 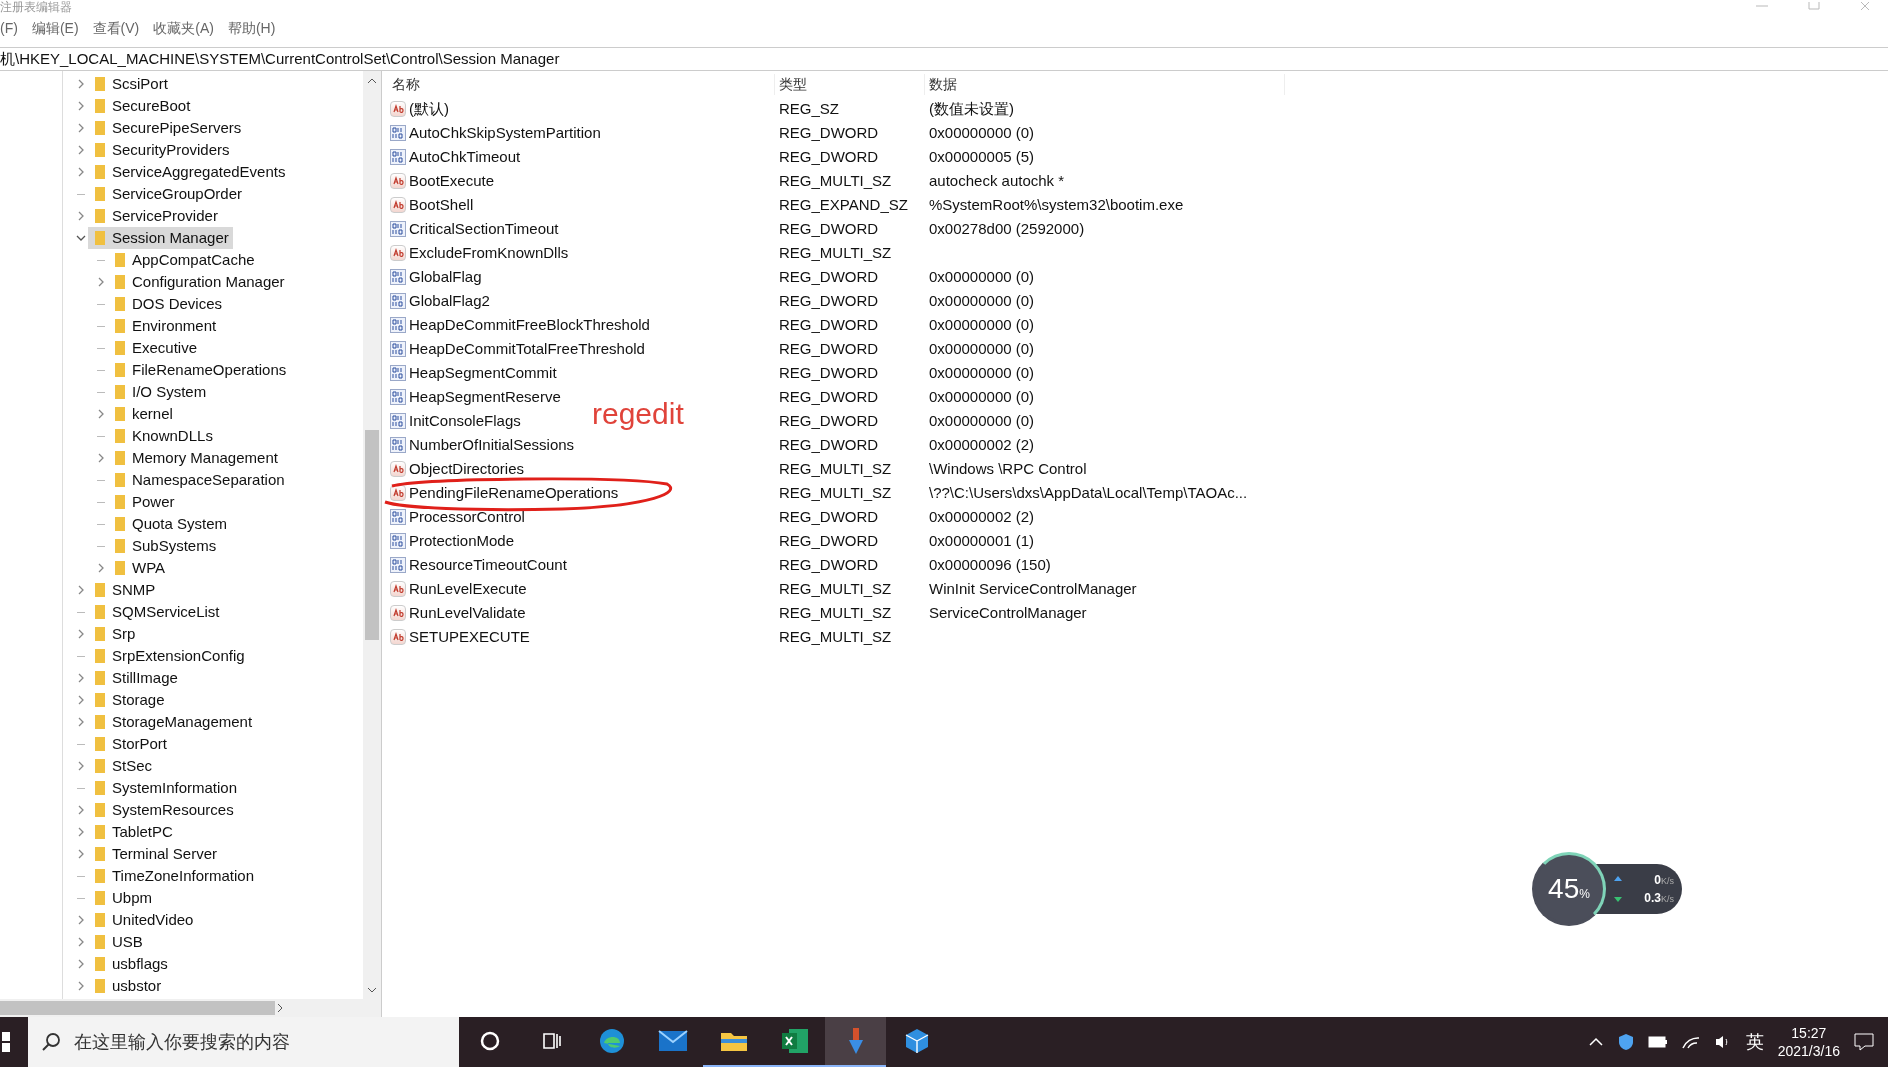 I want to click on tree-item: WPA, so click(x=139, y=568).